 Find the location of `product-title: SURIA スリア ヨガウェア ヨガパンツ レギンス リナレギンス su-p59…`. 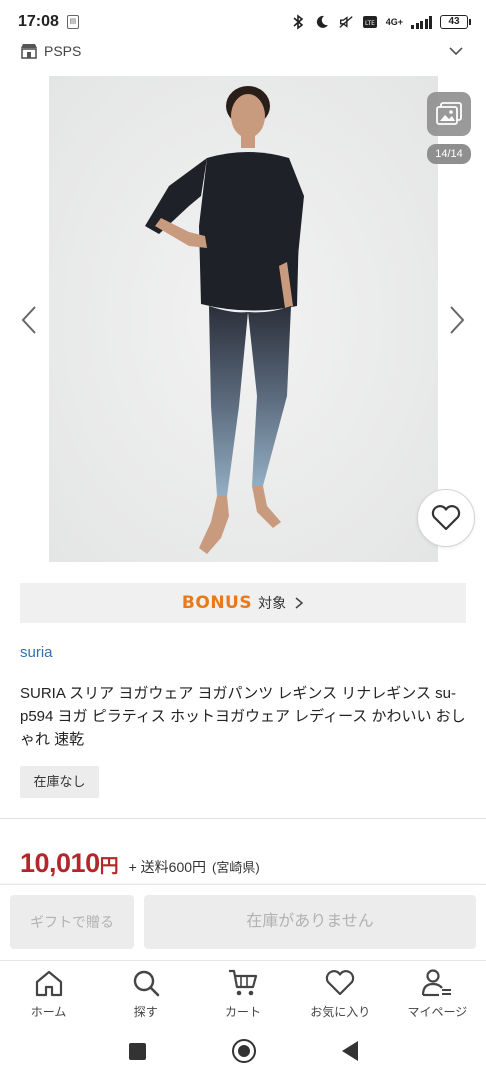

product-title: SURIA スリア ヨガウェア ヨガパンツ レギンス リナレギンス su-p59… is located at coordinates (243, 716).